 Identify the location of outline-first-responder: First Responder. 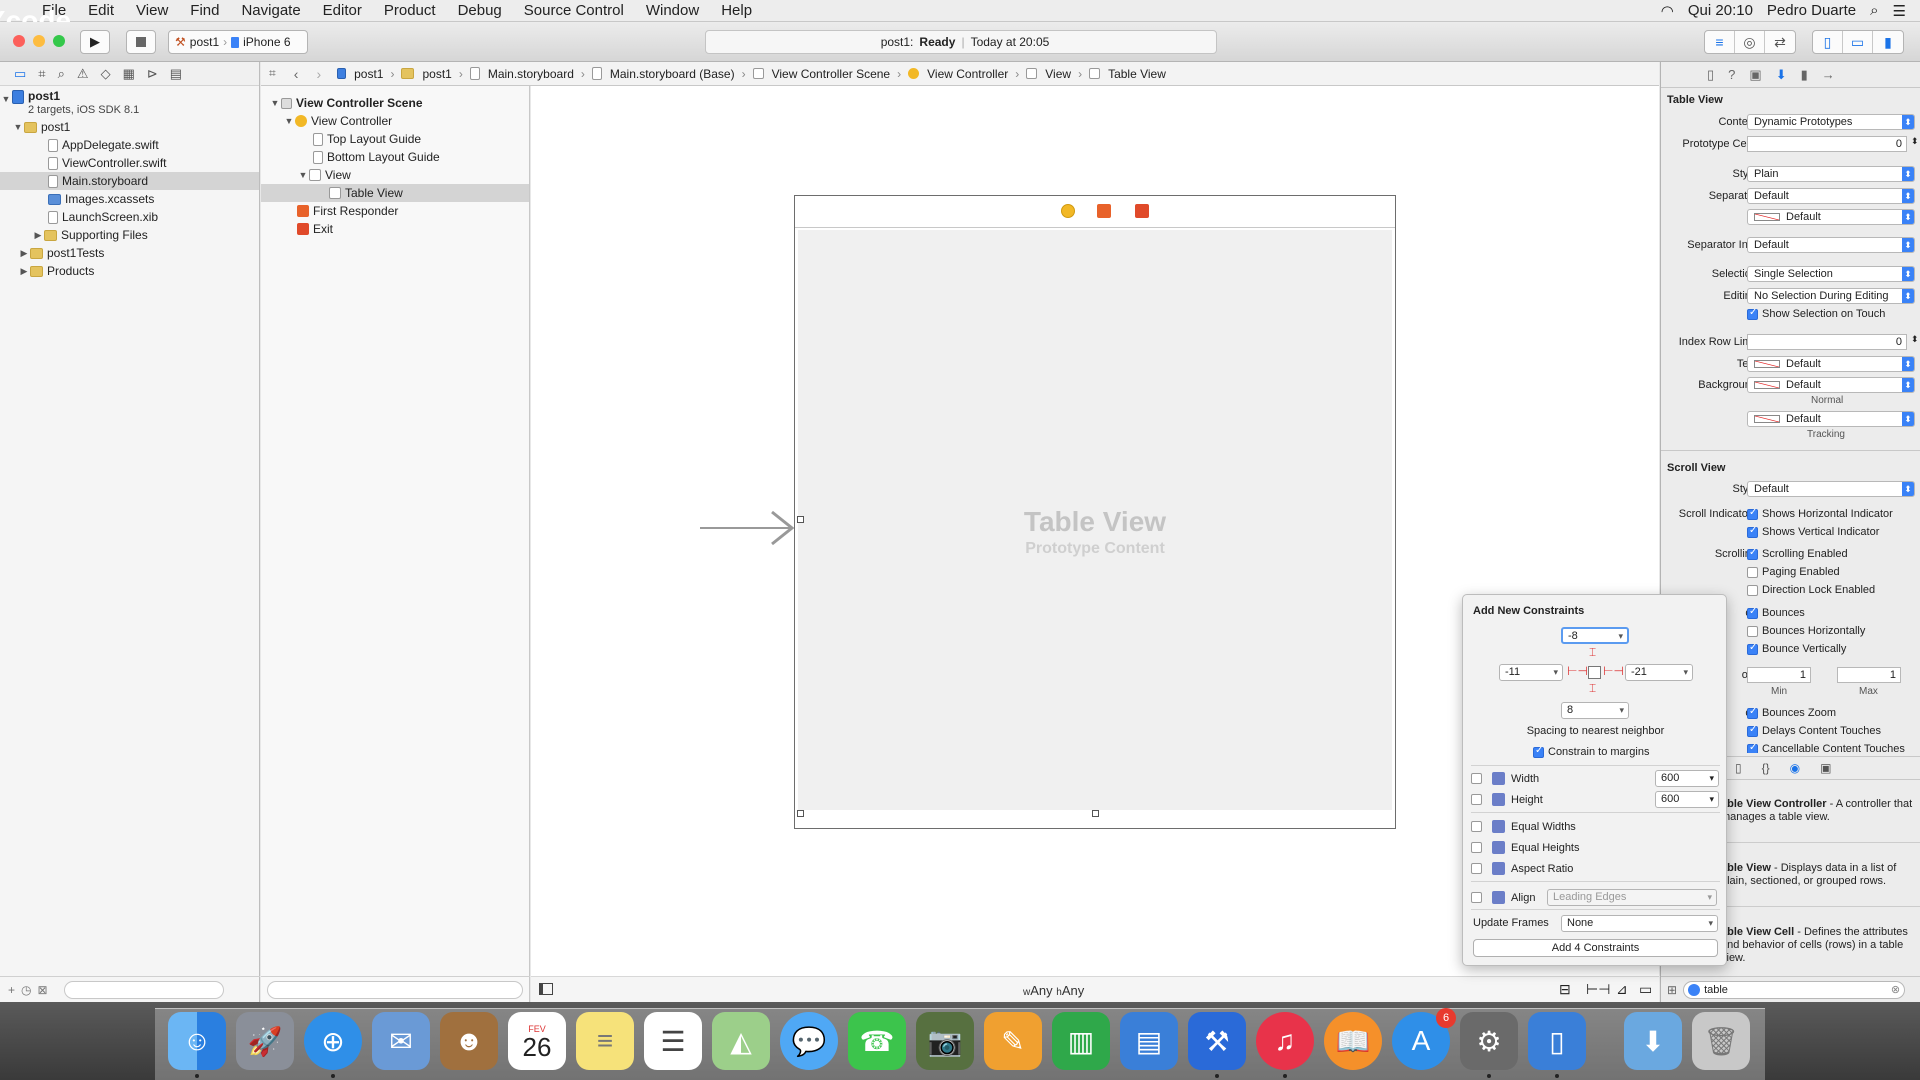
(395, 211).